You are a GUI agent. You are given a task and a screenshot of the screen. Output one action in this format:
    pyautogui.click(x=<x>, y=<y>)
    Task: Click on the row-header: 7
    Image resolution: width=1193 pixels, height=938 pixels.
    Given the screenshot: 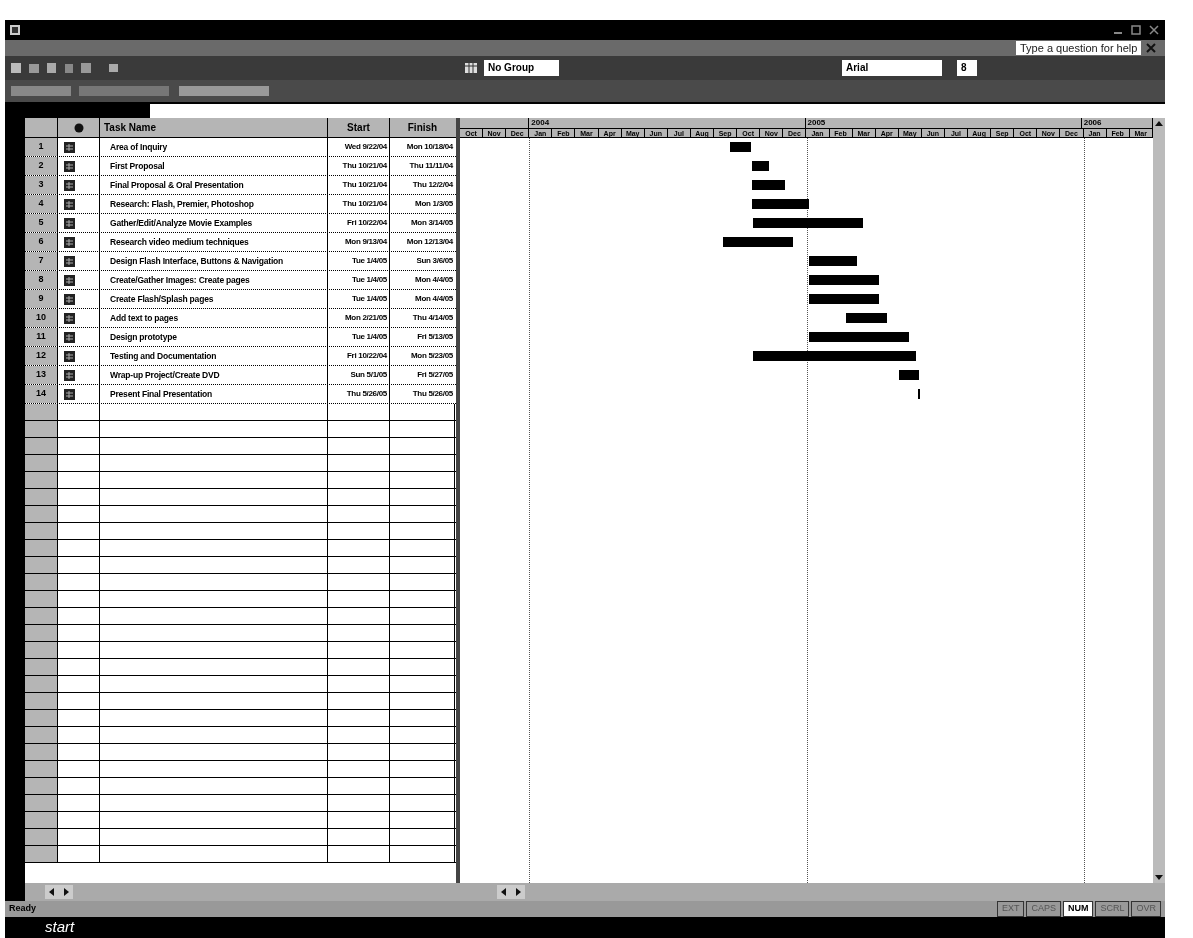 What is the action you would take?
    pyautogui.click(x=41, y=261)
    